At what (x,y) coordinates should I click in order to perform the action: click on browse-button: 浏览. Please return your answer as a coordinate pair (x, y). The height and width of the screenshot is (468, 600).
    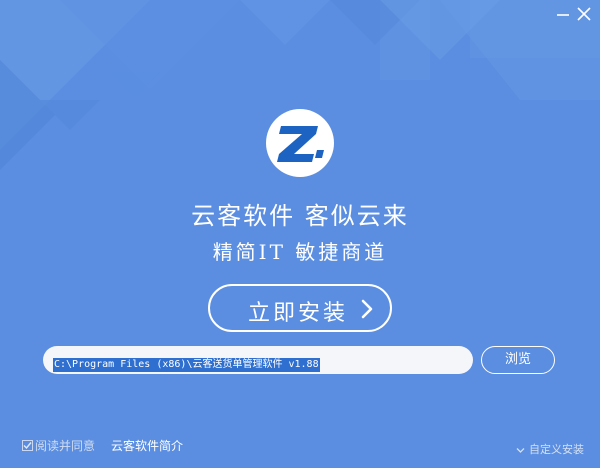
    Looking at the image, I should click on (518, 360).